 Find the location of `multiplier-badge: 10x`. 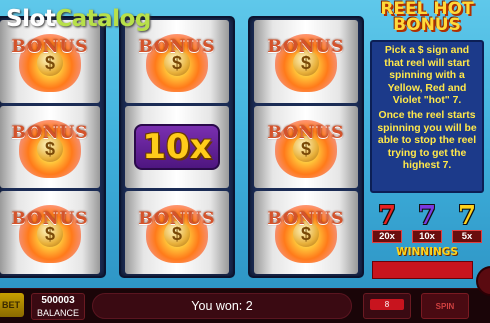

multiplier-badge: 10x is located at coordinates (177, 147).